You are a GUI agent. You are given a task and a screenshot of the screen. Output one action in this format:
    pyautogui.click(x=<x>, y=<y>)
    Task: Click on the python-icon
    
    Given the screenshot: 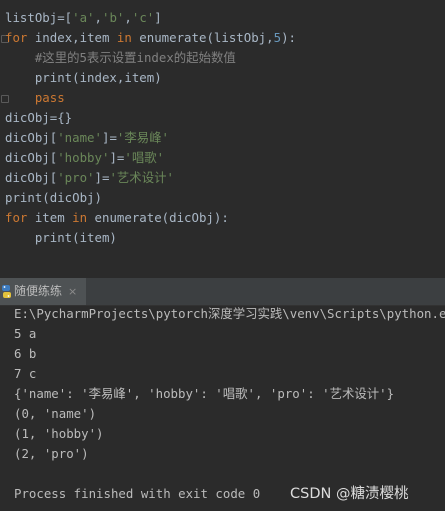 What is the action you would take?
    pyautogui.click(x=6, y=291)
    